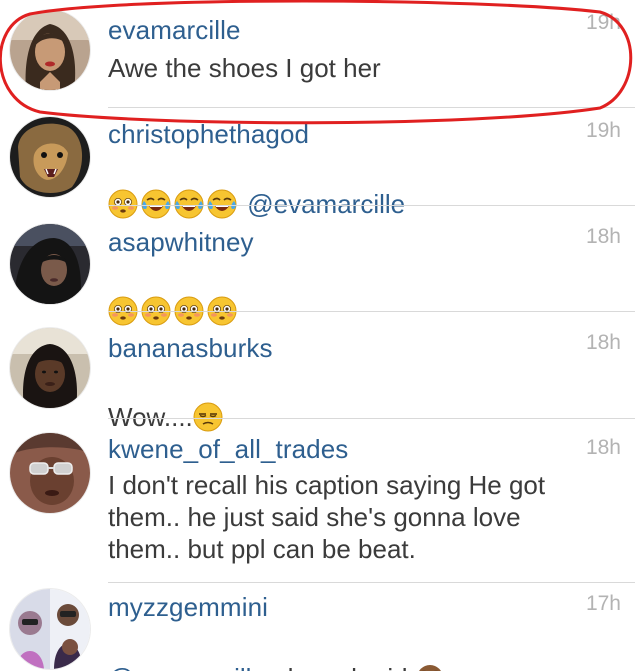 The width and height of the screenshot is (635, 671). I want to click on avatar-christophethagod, so click(50, 157).